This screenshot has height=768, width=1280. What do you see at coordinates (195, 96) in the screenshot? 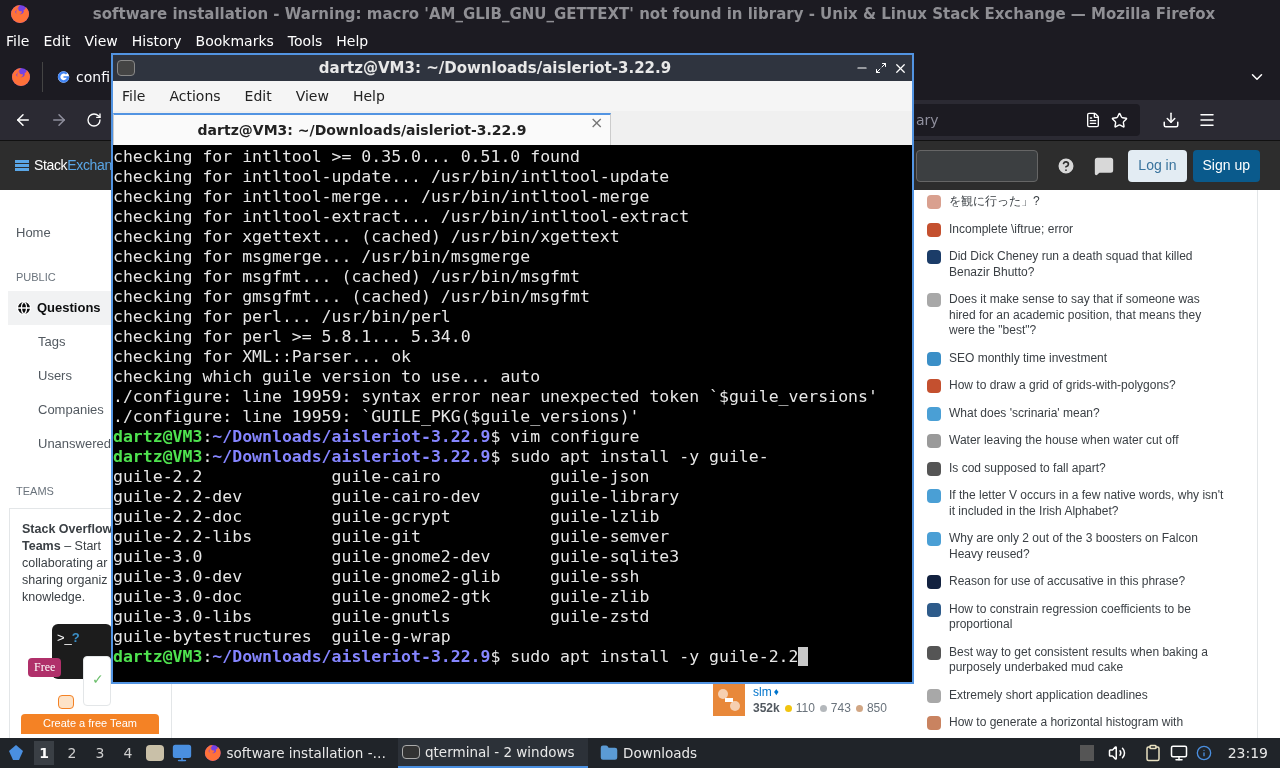
I see `menu-item: Actions` at bounding box center [195, 96].